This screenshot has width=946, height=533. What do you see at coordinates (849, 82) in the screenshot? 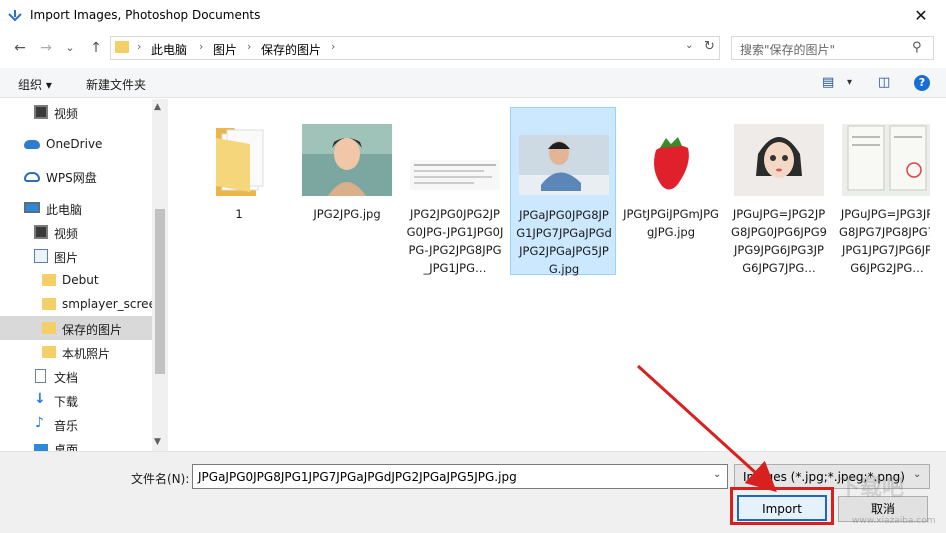
I see `view-dropdown-icon: ▾` at bounding box center [849, 82].